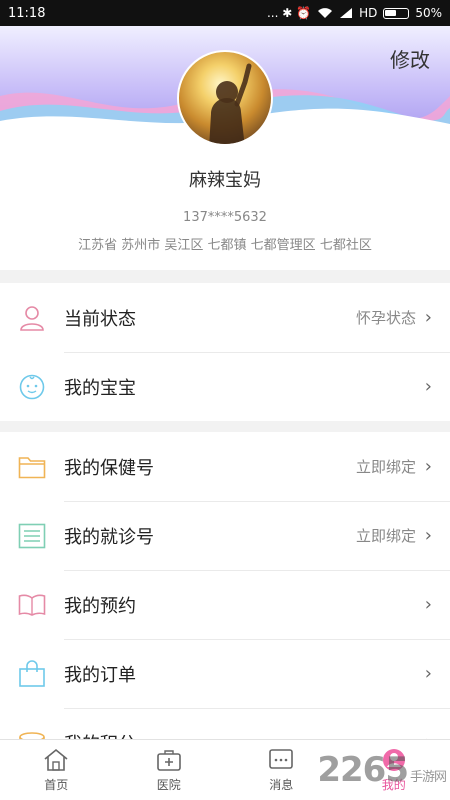 Image resolution: width=450 pixels, height=800 pixels. I want to click on signal-icon, so click(346, 13).